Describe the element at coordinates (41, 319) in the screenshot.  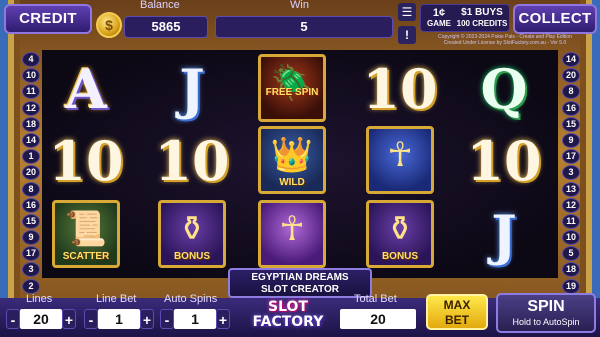
I see `lines-value: 20` at that location.